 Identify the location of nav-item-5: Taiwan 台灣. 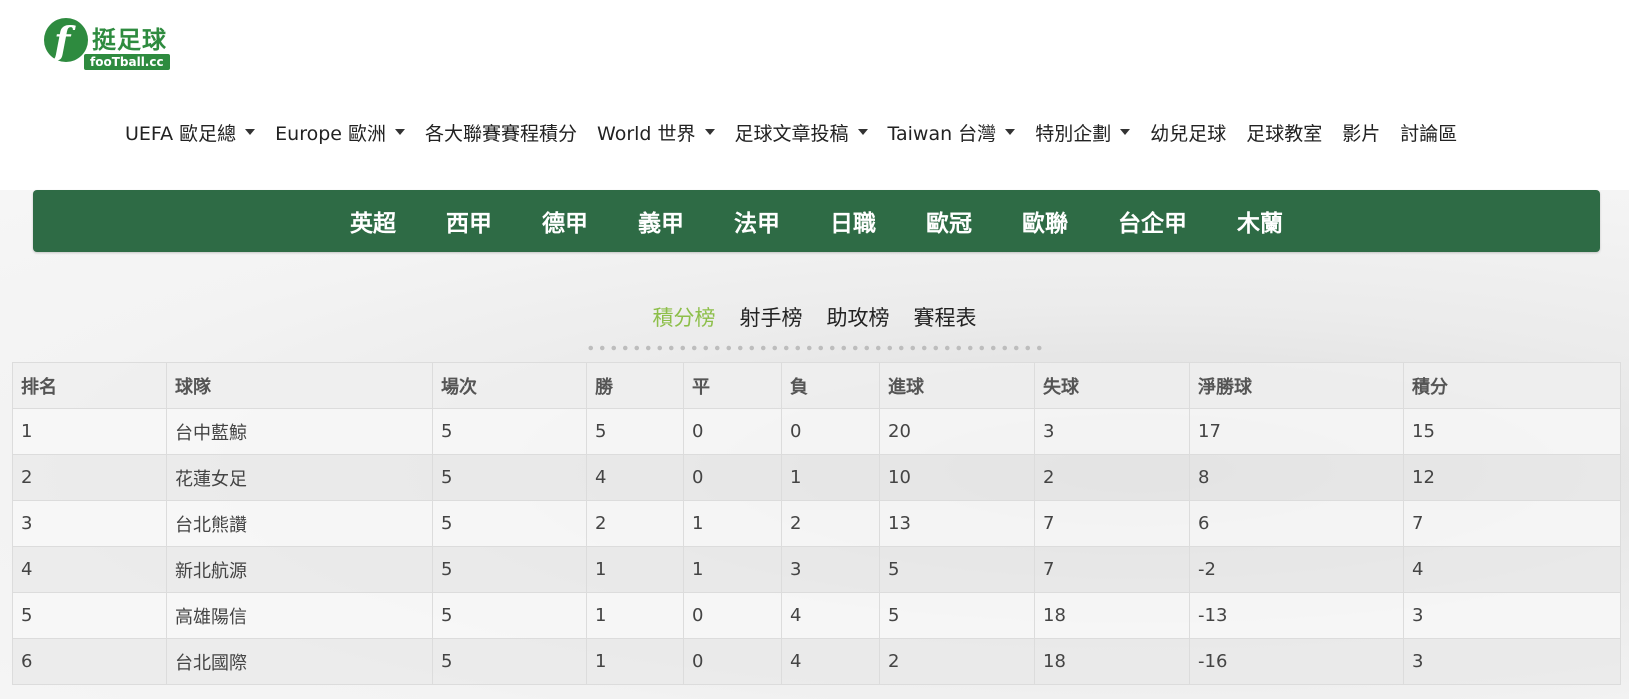
(952, 132).